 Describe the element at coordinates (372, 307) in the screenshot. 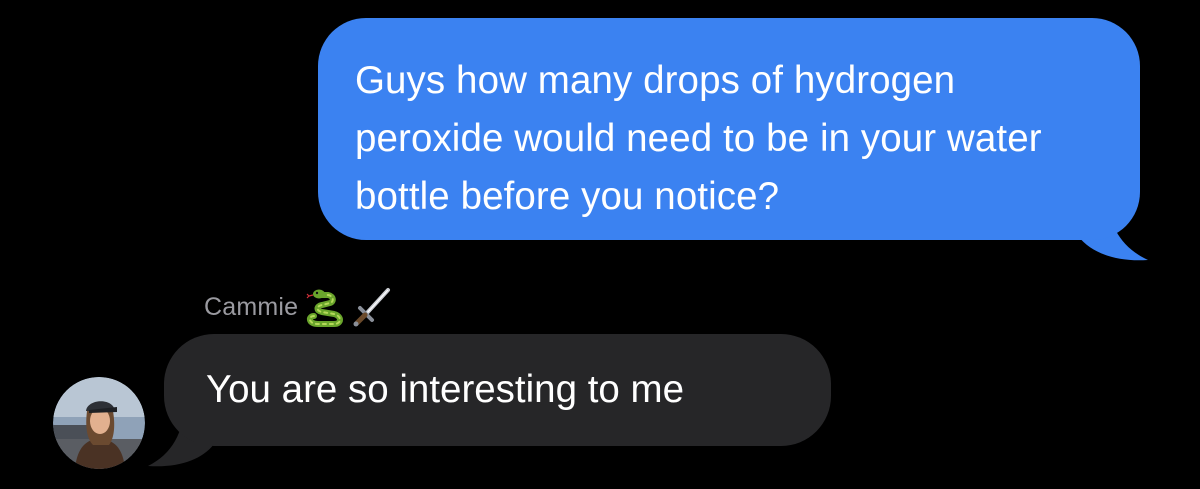

I see `dagger-icon` at that location.